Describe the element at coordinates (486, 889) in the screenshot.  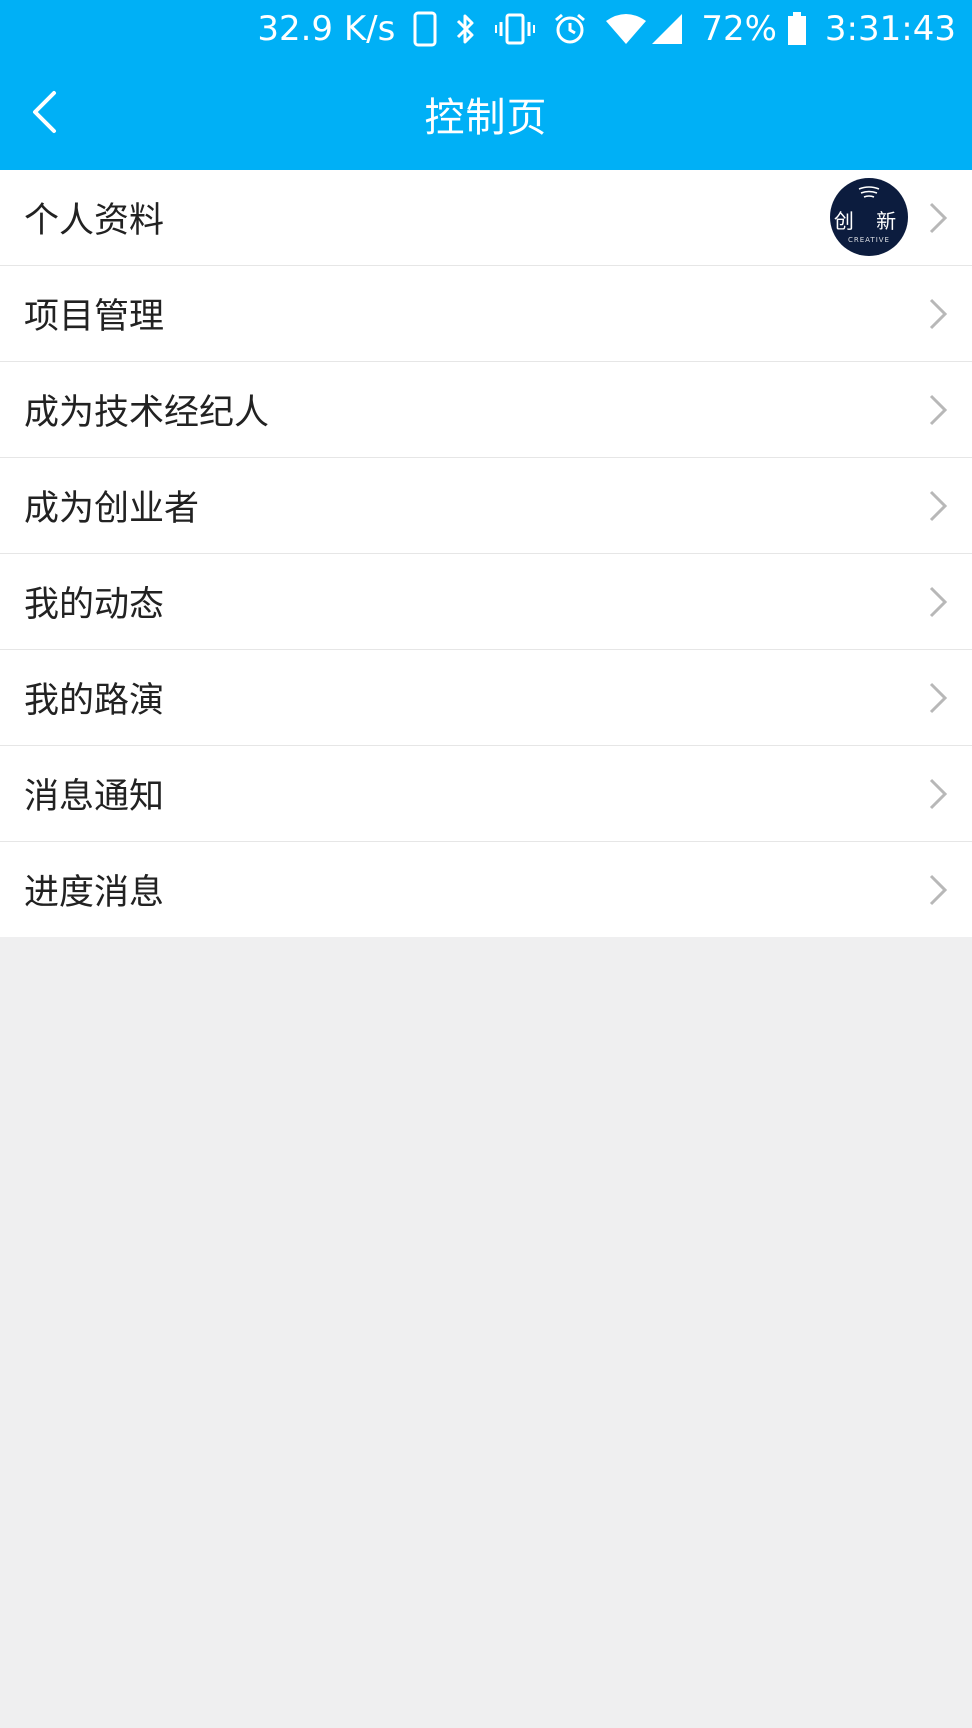
I see `menu-item-progress-messages: 进度消息` at that location.